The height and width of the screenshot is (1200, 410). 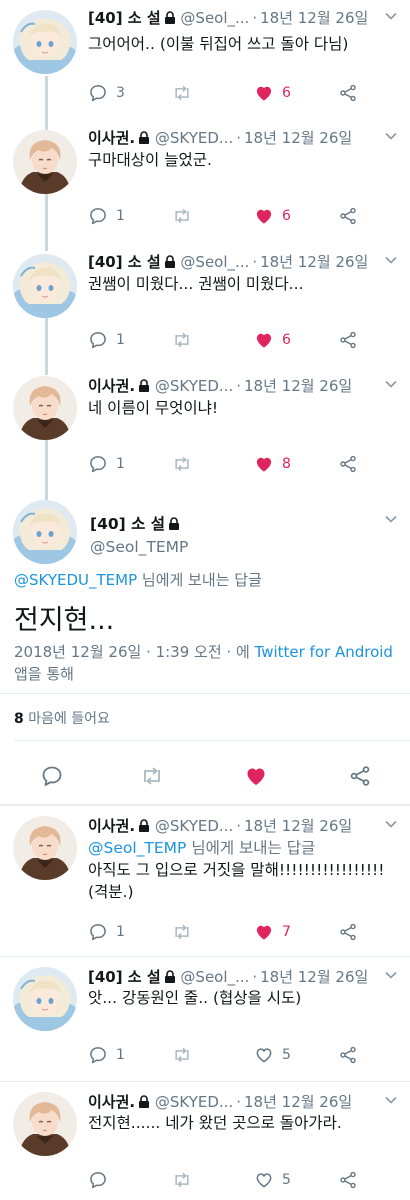 I want to click on client-link: Twitter for Android, so click(x=324, y=652).